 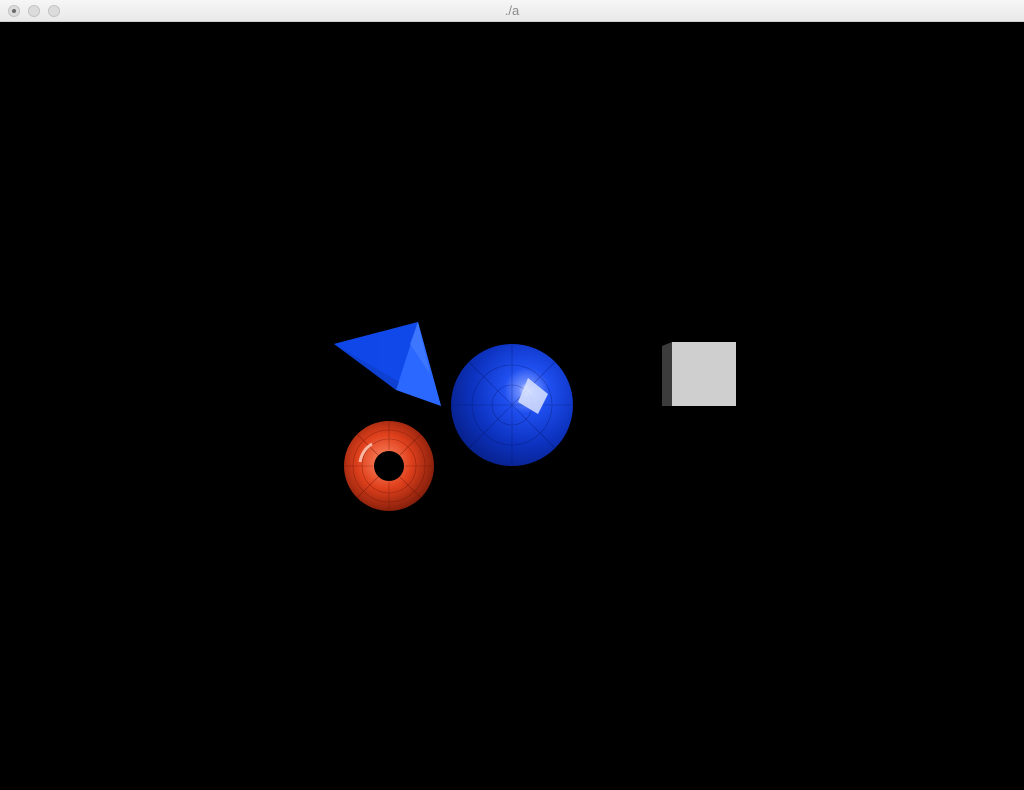 I want to click on cube-object, so click(x=699, y=374).